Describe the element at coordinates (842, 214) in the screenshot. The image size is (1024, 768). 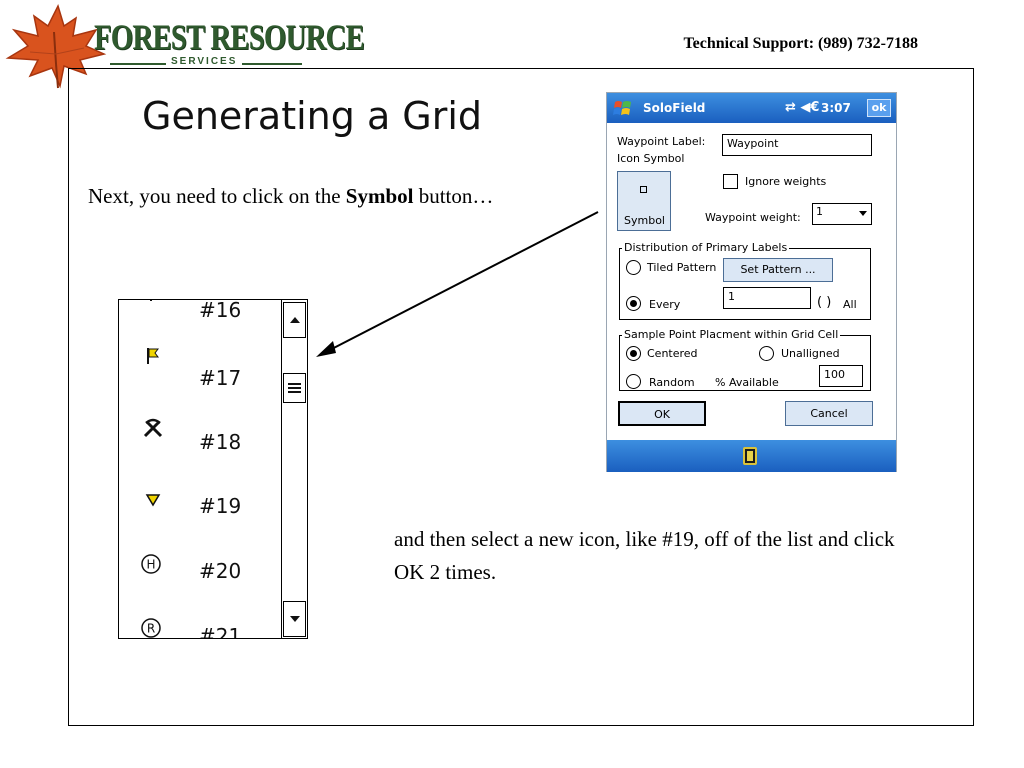
I see `waypoint-weight-select: 1` at that location.